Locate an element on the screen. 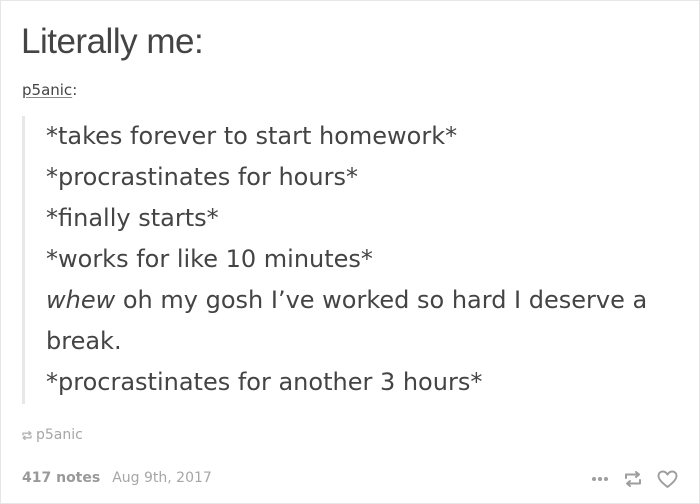 The height and width of the screenshot is (504, 700). reblog-button is located at coordinates (633, 479).